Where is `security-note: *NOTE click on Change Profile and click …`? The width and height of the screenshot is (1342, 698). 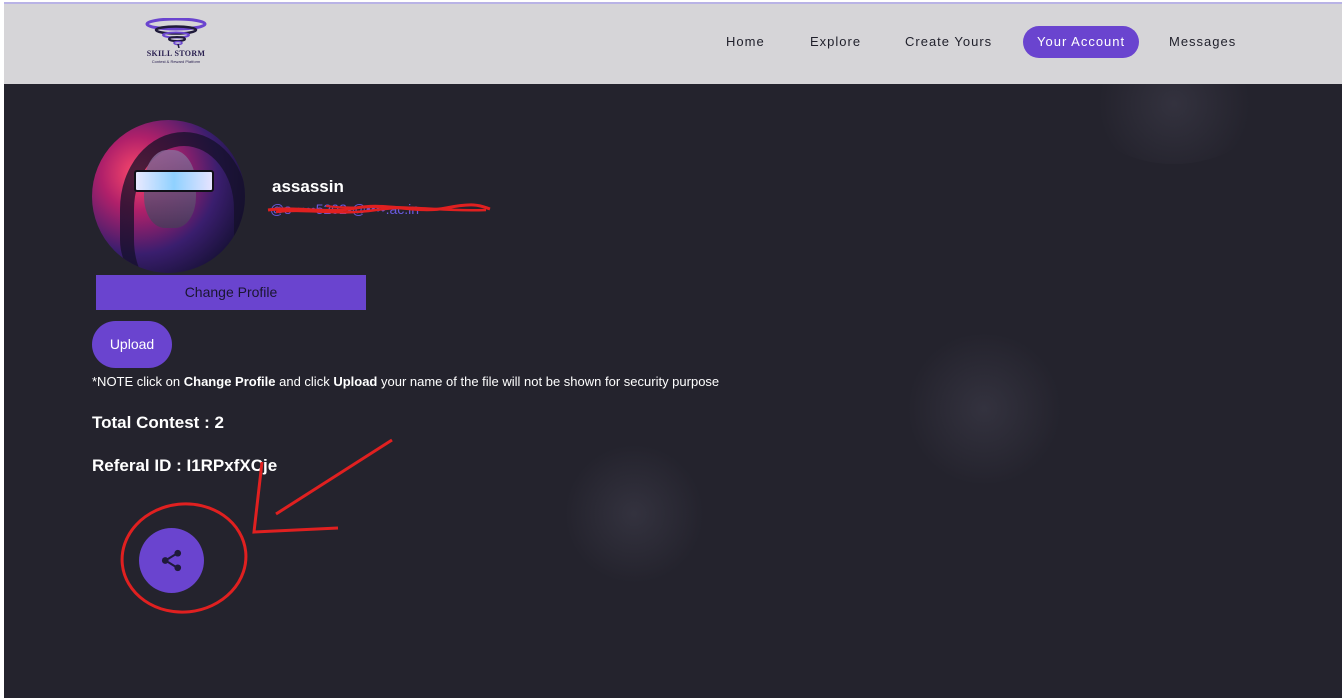
security-note: *NOTE click on Change Profile and click … is located at coordinates (405, 381).